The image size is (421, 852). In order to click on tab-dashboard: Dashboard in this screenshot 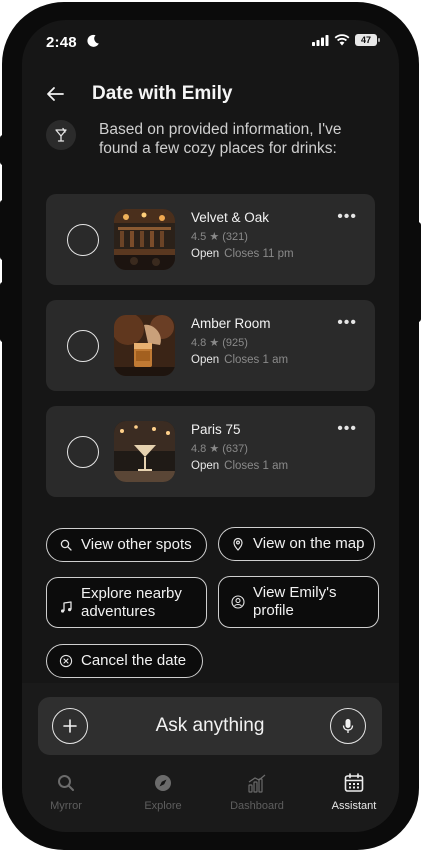, I will do `click(257, 792)`.